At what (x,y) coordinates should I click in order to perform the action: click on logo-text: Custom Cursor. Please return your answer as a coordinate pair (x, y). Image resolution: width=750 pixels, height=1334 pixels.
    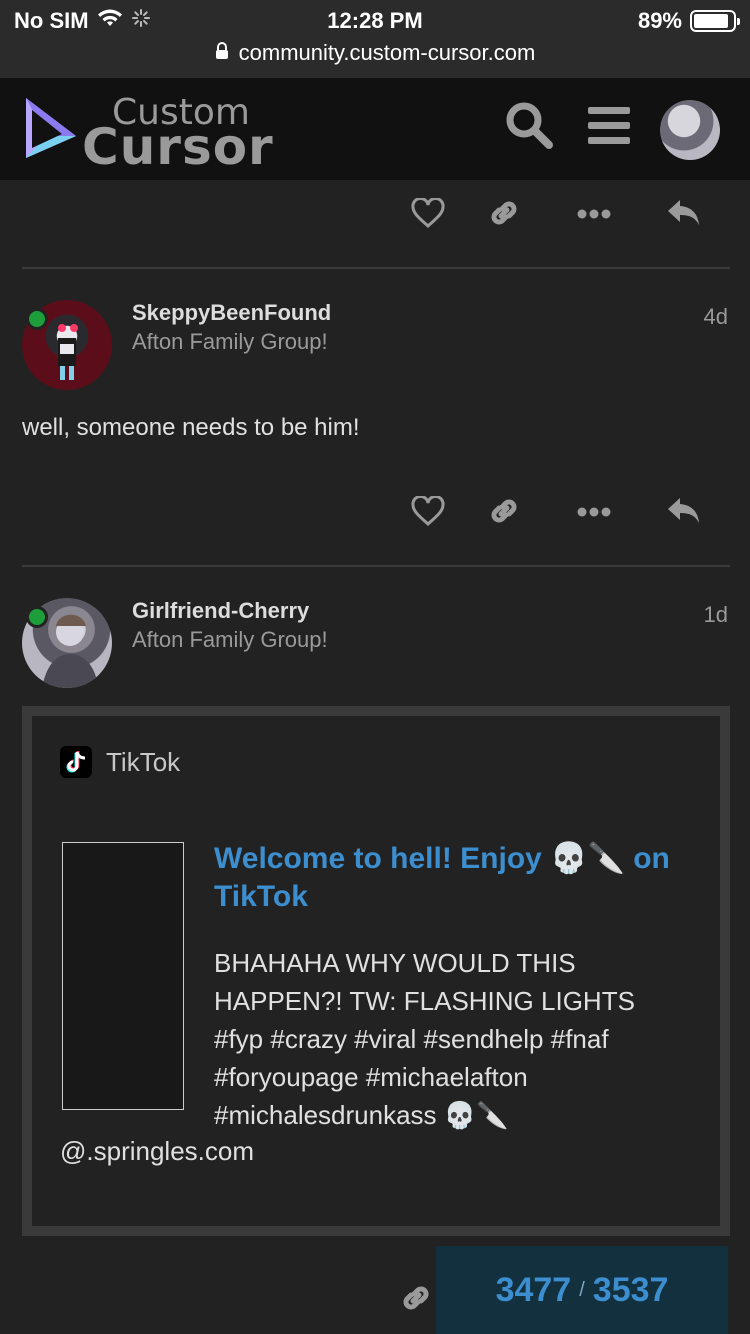
    Looking at the image, I should click on (147, 134).